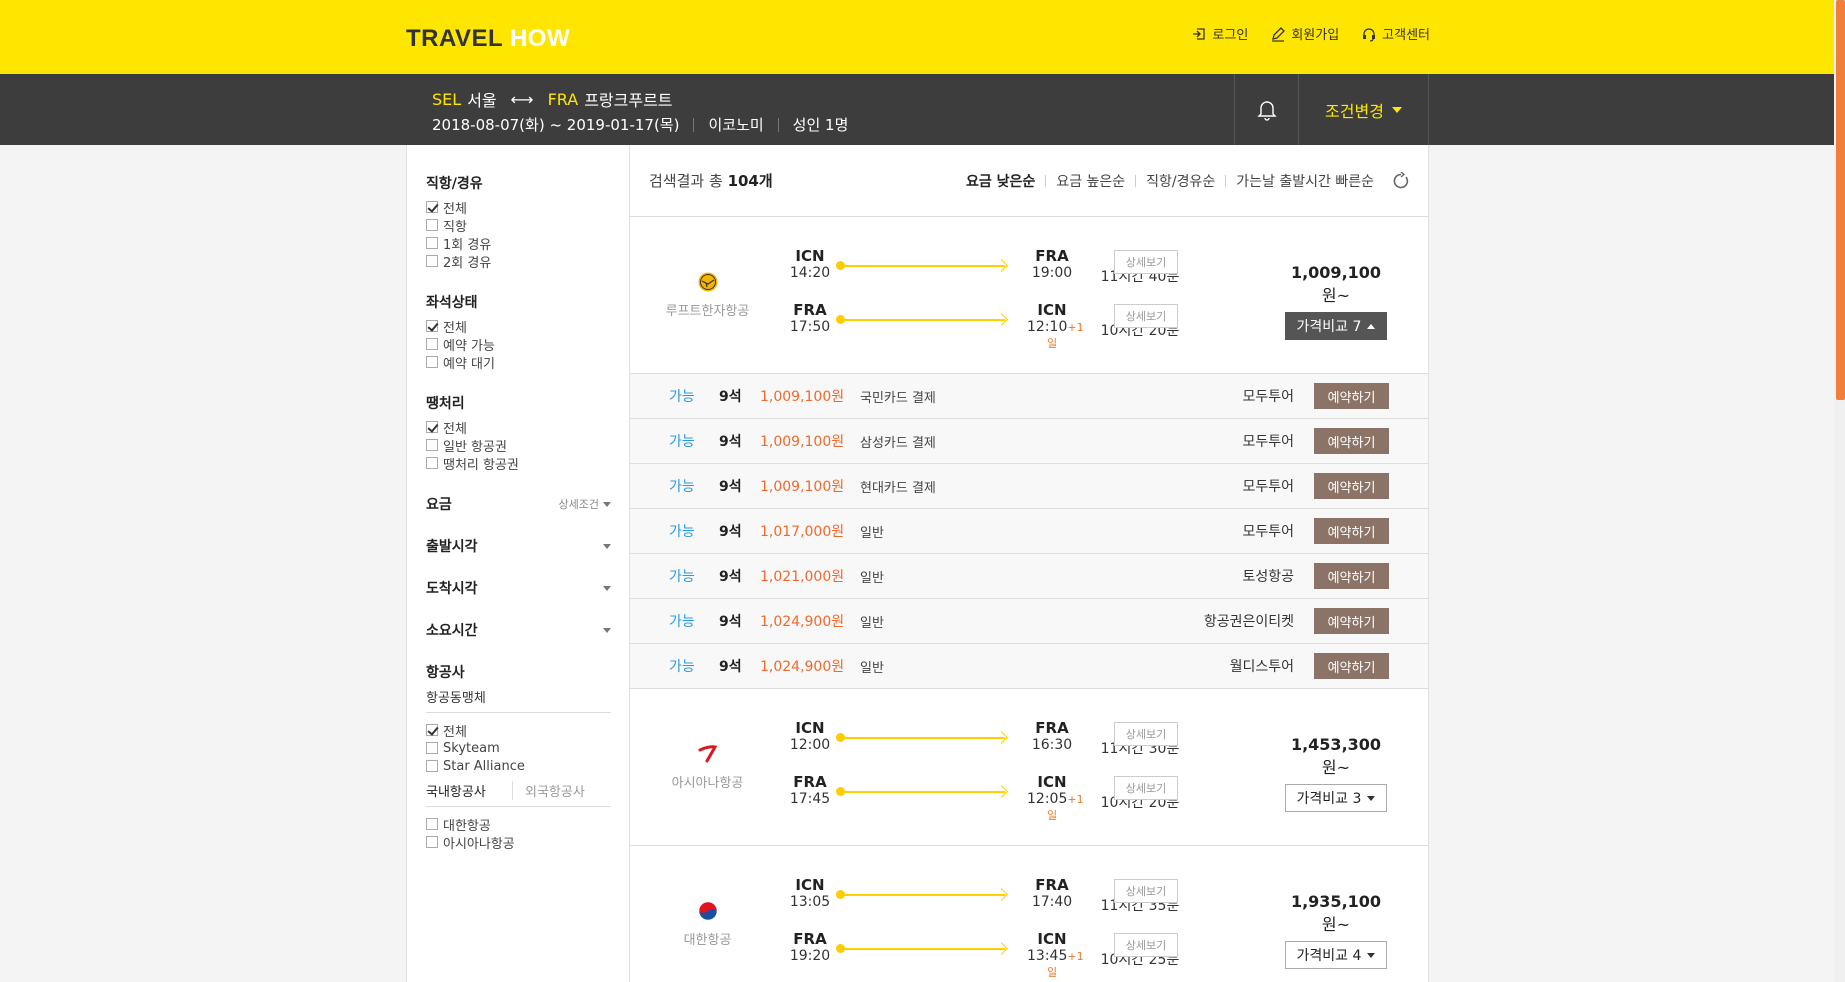 This screenshot has width=1845, height=982. Describe the element at coordinates (1090, 181) in the screenshot. I see `sort-price-high: 요금 높은순` at that location.